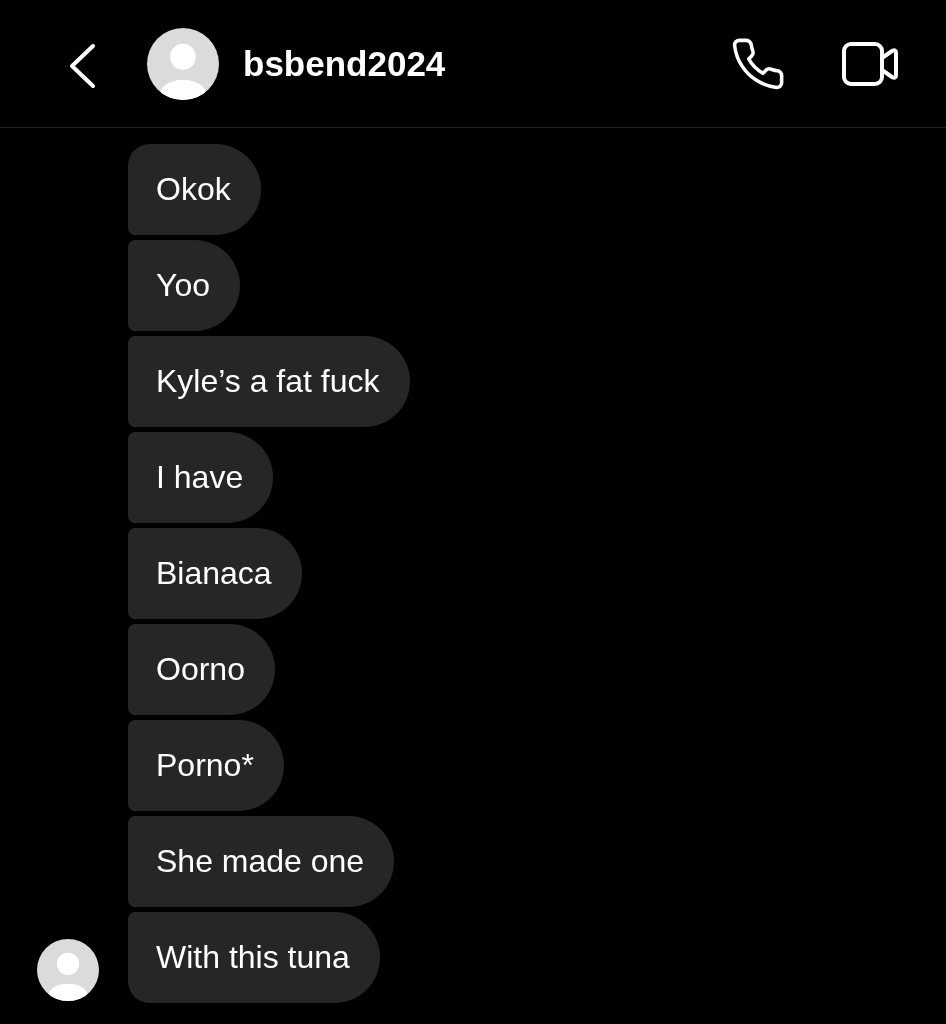  What do you see at coordinates (344, 63) in the screenshot?
I see `username: bsbend2024` at bounding box center [344, 63].